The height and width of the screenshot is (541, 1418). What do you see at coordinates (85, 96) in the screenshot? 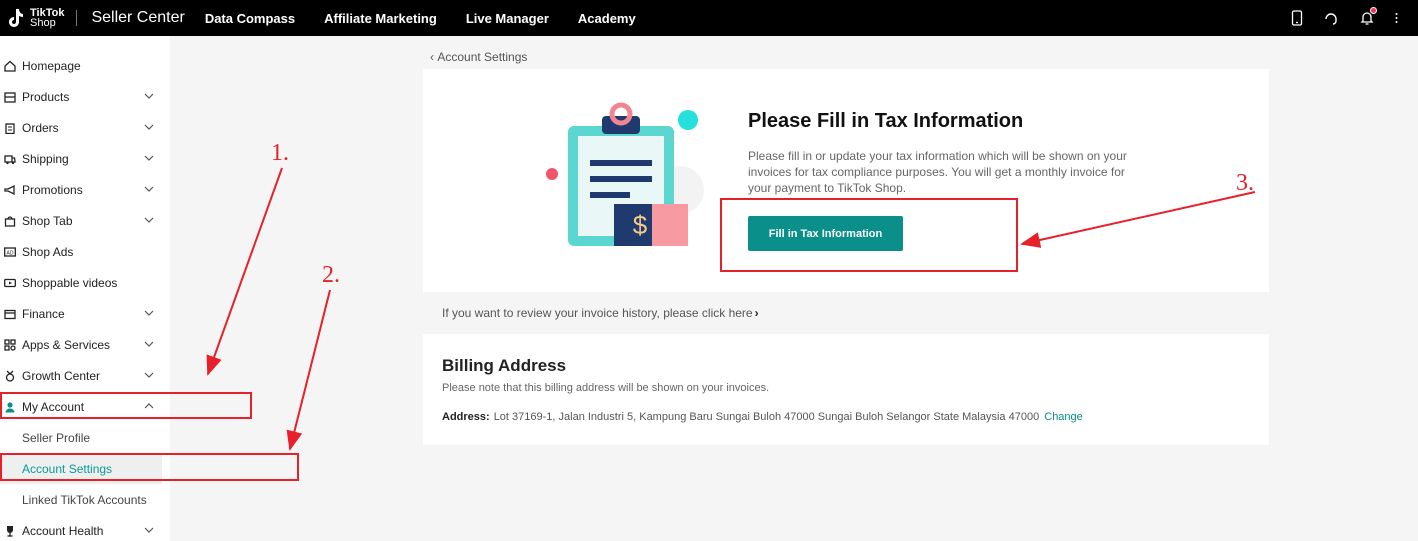
I see `sidebar-item-products: Products` at bounding box center [85, 96].